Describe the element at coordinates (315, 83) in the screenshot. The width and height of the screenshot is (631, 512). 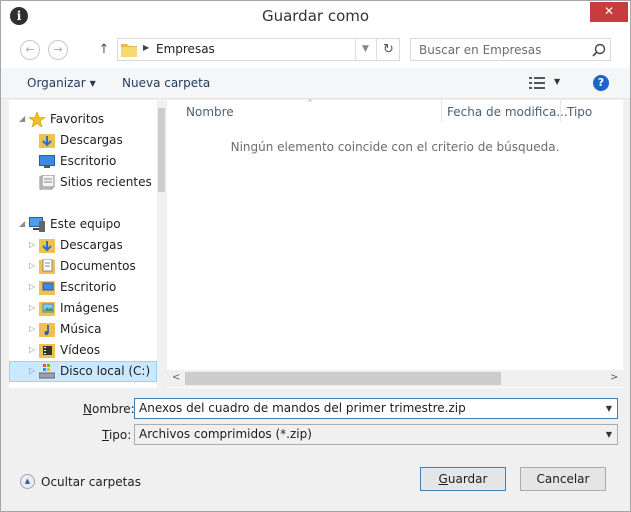
I see `command-toolbar: Organizar ▼ Nueva carpeta ▼ ?` at that location.